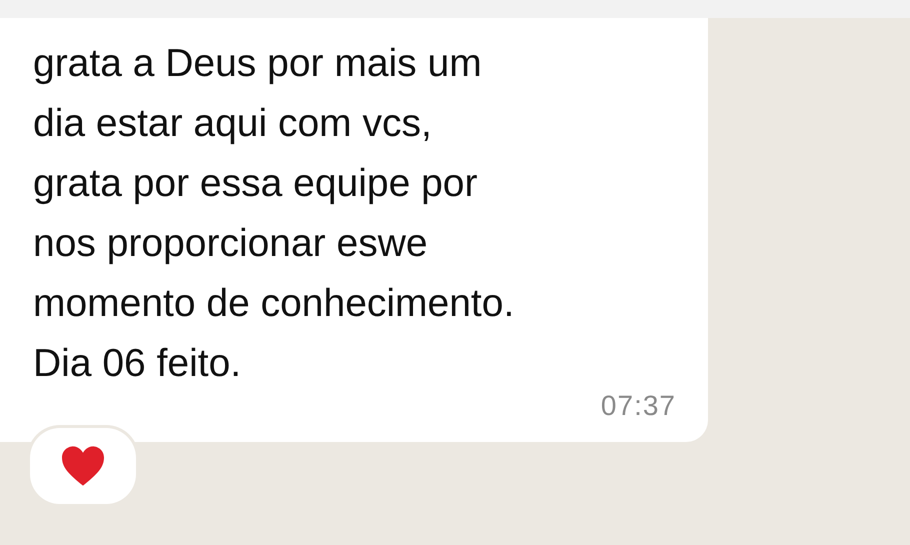 The image size is (910, 545). Describe the element at coordinates (638, 406) in the screenshot. I see `message-time: 07:37` at that location.